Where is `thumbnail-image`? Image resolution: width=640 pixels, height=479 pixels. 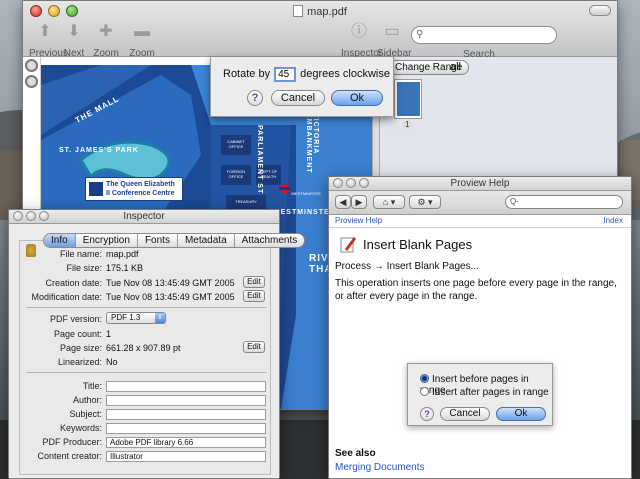
thumbnail-image is located at coordinates (408, 99).